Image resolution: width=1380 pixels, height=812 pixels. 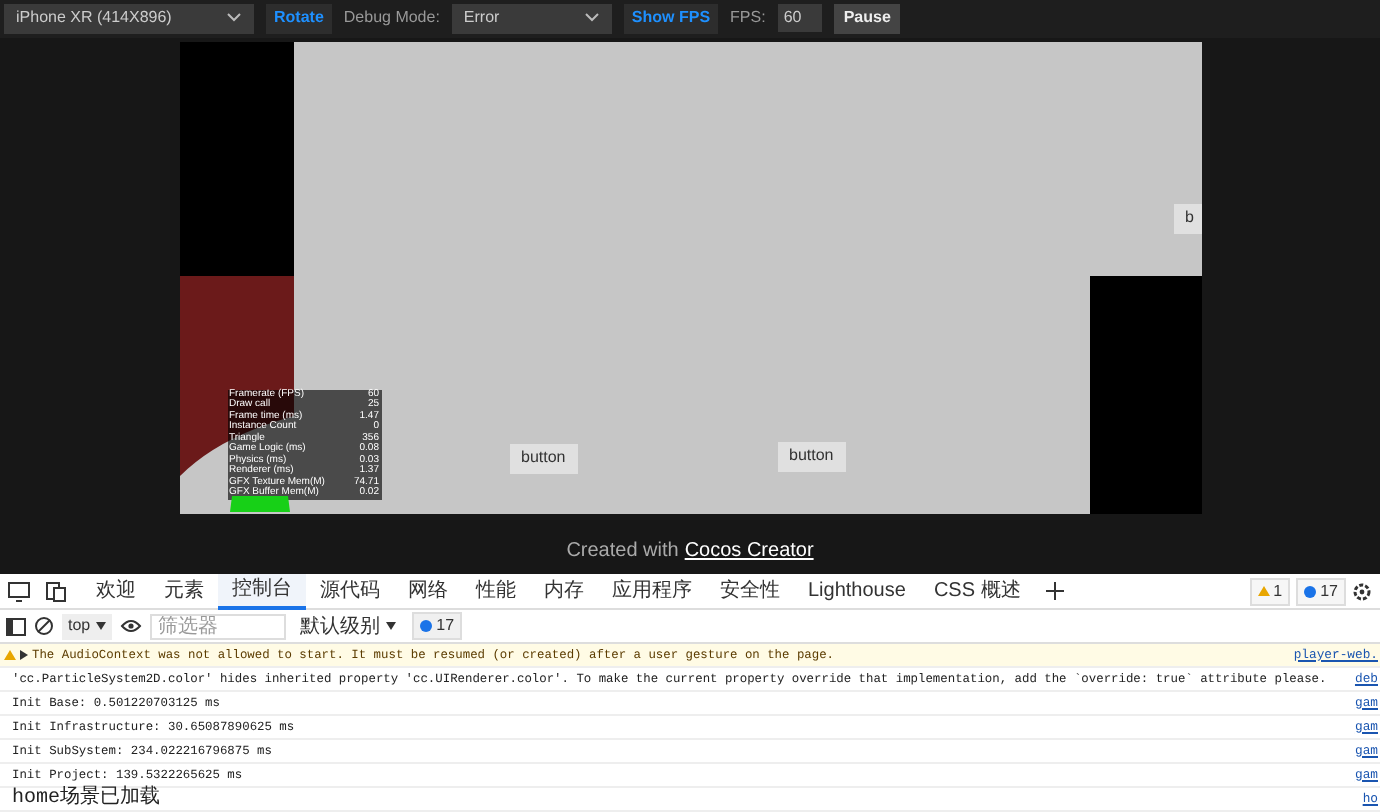 I want to click on cocos-creator-link: Cocos Creator, so click(x=749, y=550).